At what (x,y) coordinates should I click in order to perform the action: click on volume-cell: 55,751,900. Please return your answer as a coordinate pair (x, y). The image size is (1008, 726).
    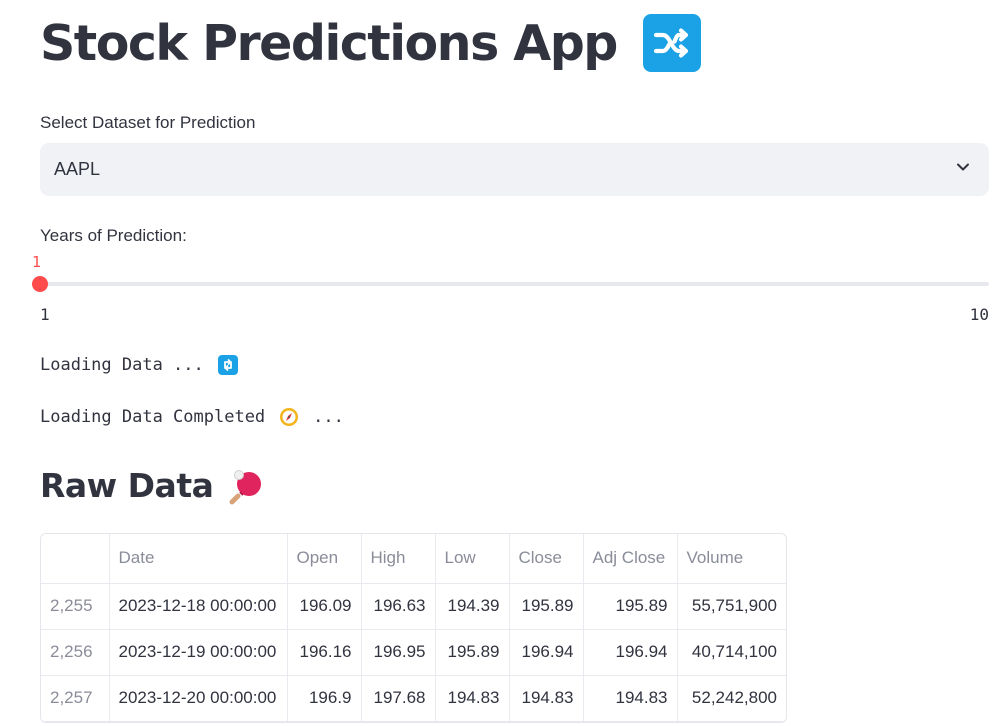
    Looking at the image, I should click on (731, 606).